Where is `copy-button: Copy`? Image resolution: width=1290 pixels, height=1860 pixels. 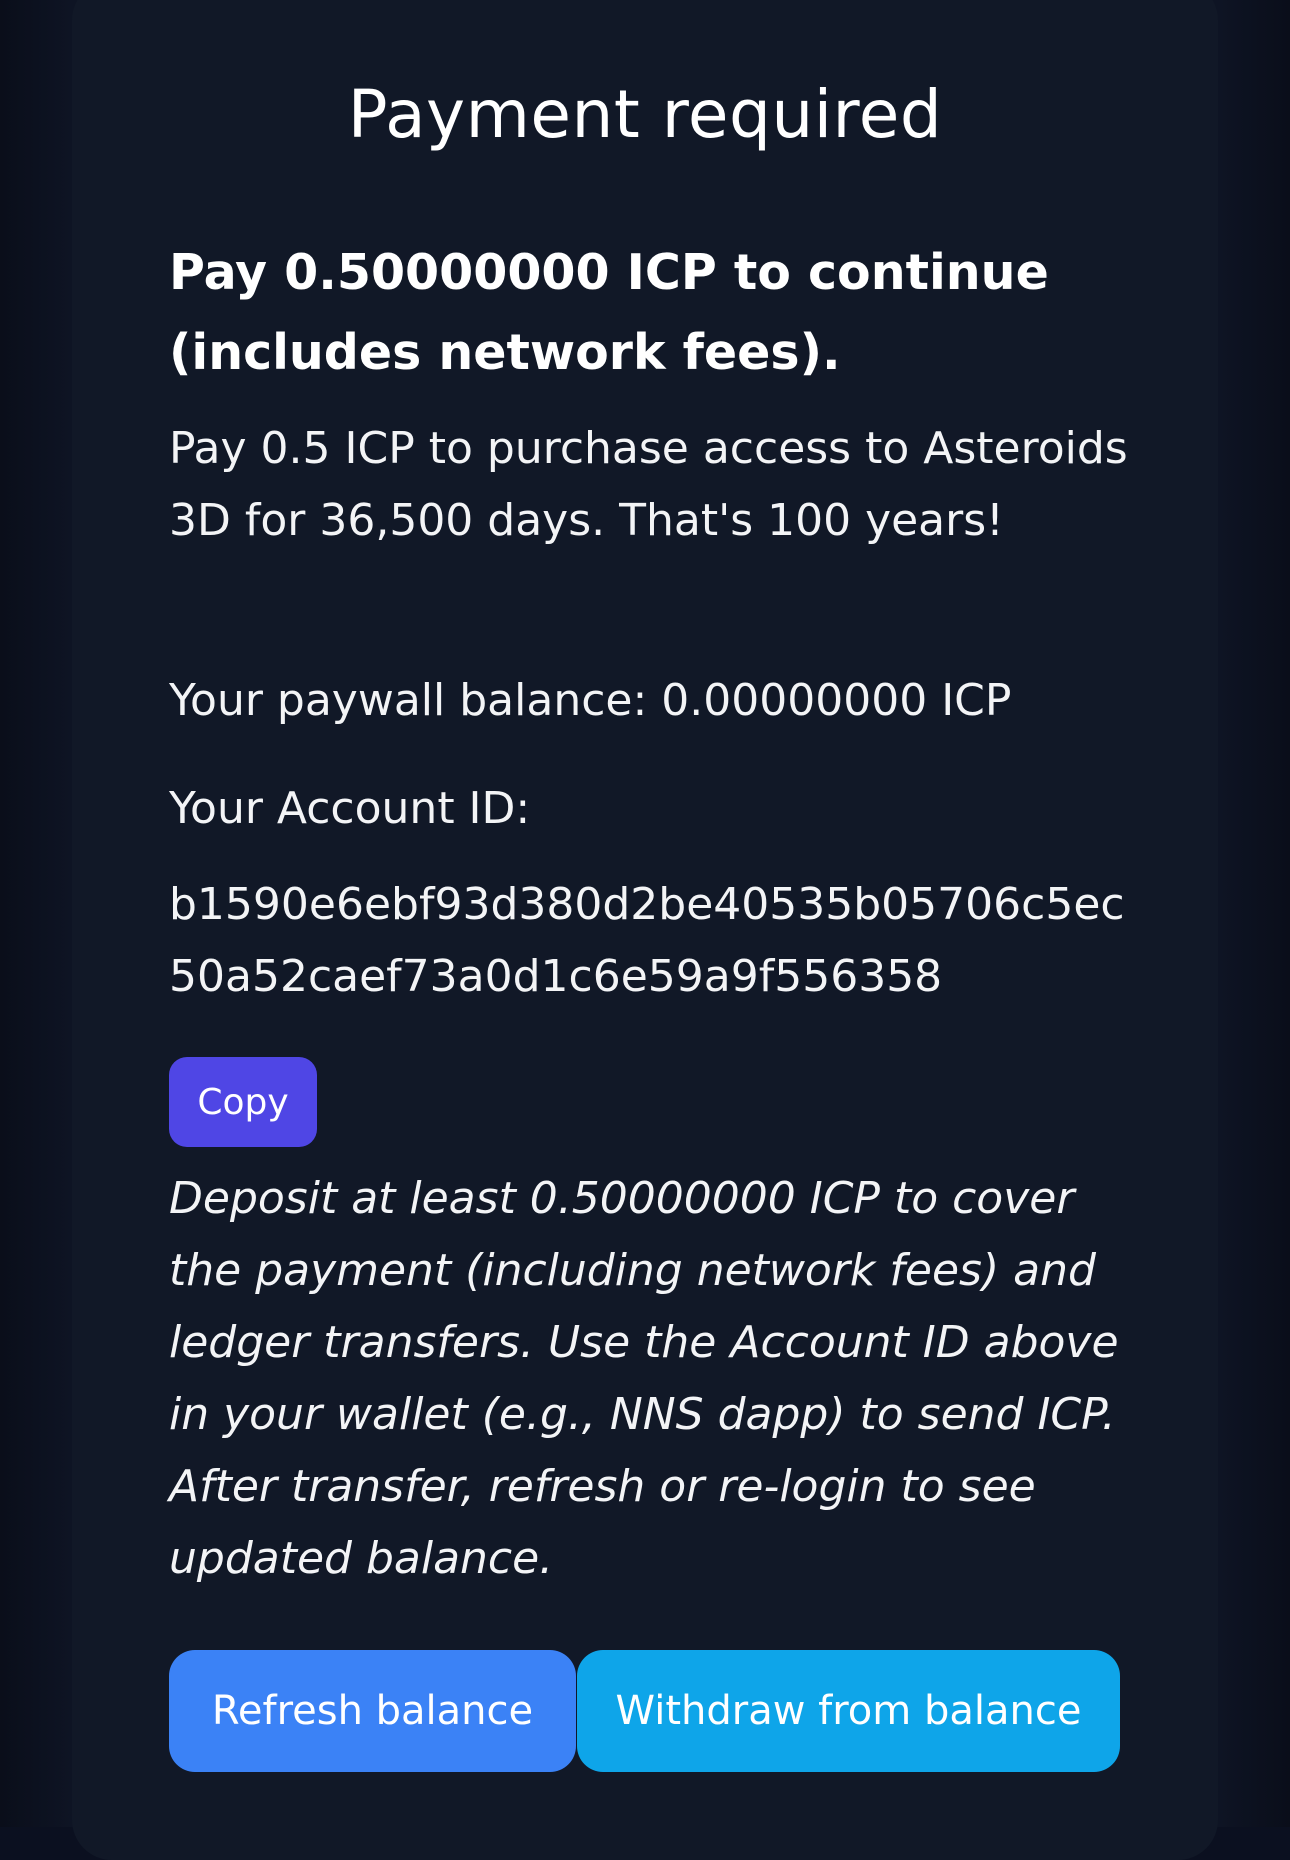 copy-button: Copy is located at coordinates (243, 1102).